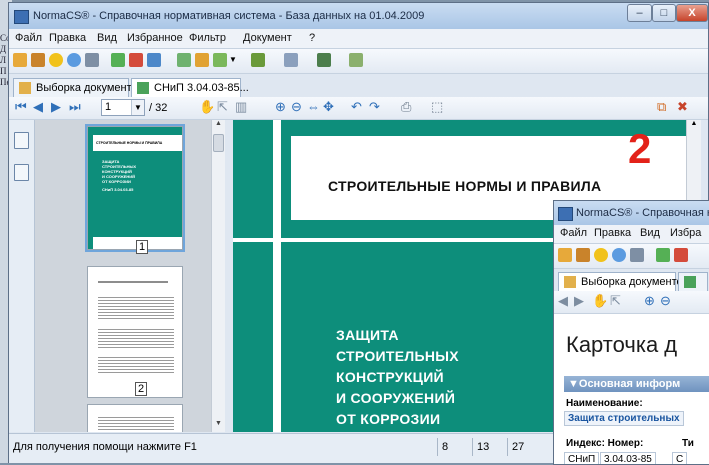  What do you see at coordinates (628, 458) in the screenshot?
I see `number-value: 3.04.03-85` at bounding box center [628, 458].